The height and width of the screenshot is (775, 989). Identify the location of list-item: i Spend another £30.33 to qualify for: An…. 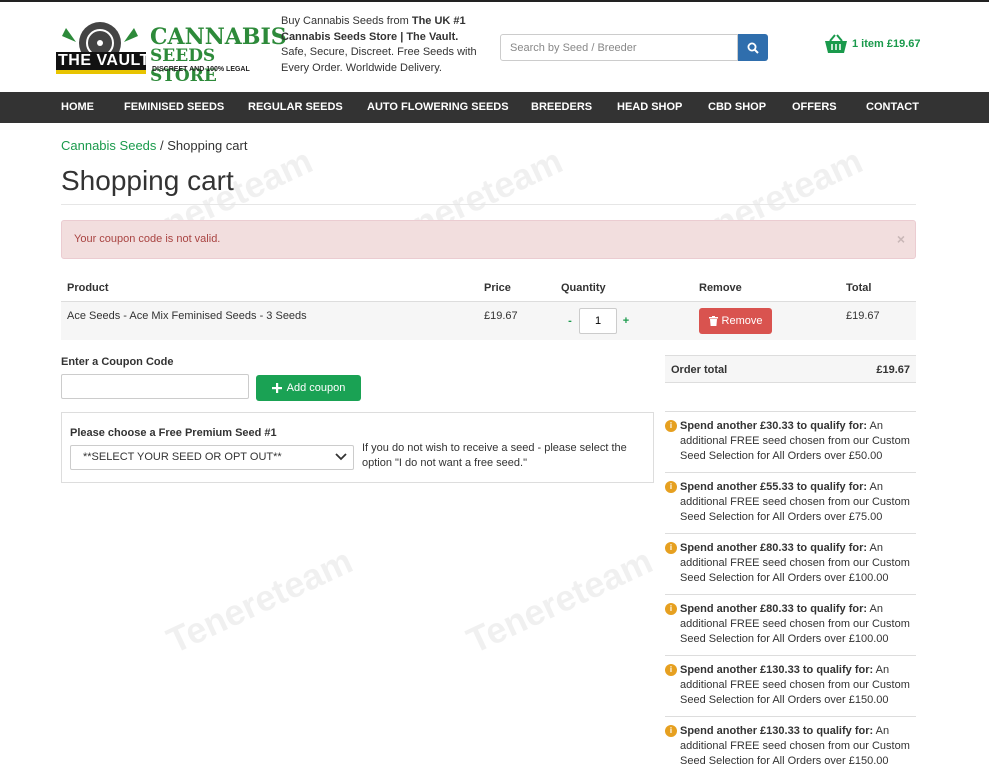
(790, 441).